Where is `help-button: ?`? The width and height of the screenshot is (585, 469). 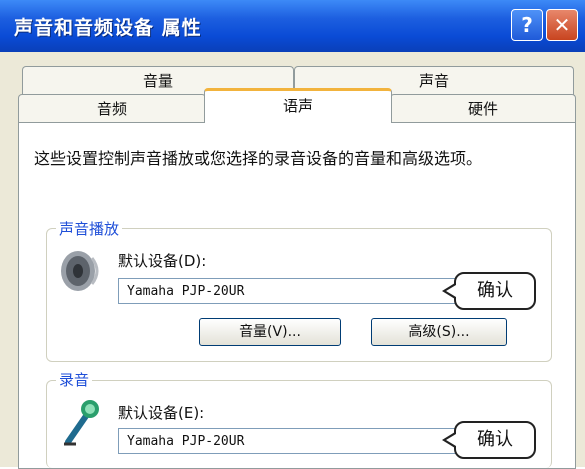 help-button: ? is located at coordinates (527, 25).